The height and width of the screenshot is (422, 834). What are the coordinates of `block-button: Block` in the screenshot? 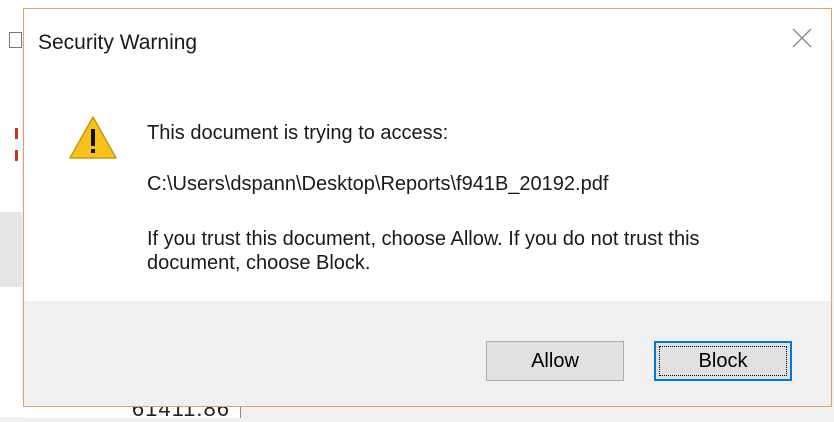 It's located at (723, 361).